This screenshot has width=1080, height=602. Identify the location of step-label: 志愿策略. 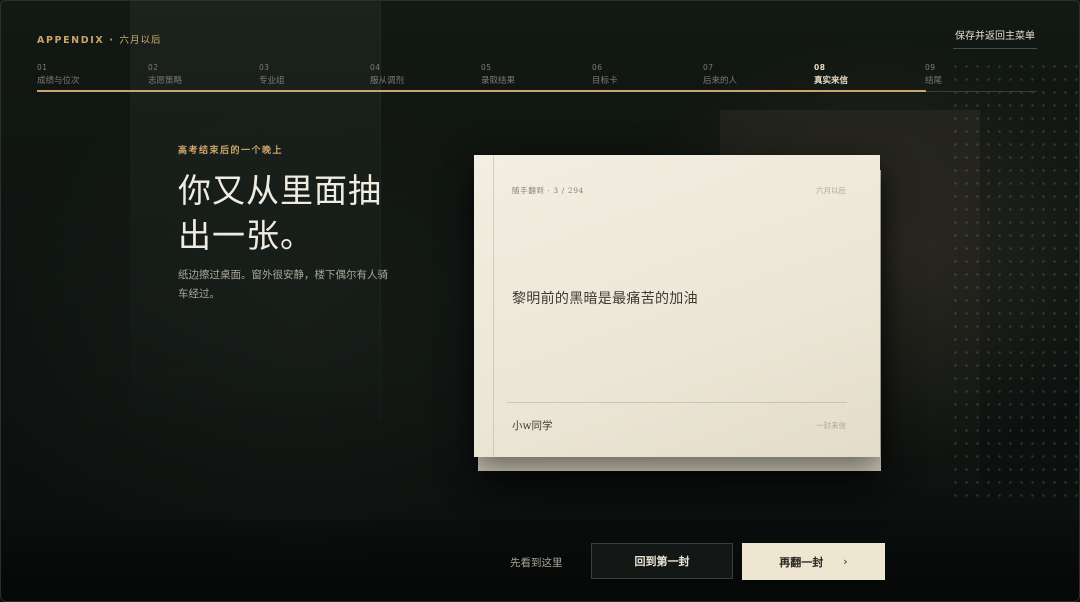
(165, 81).